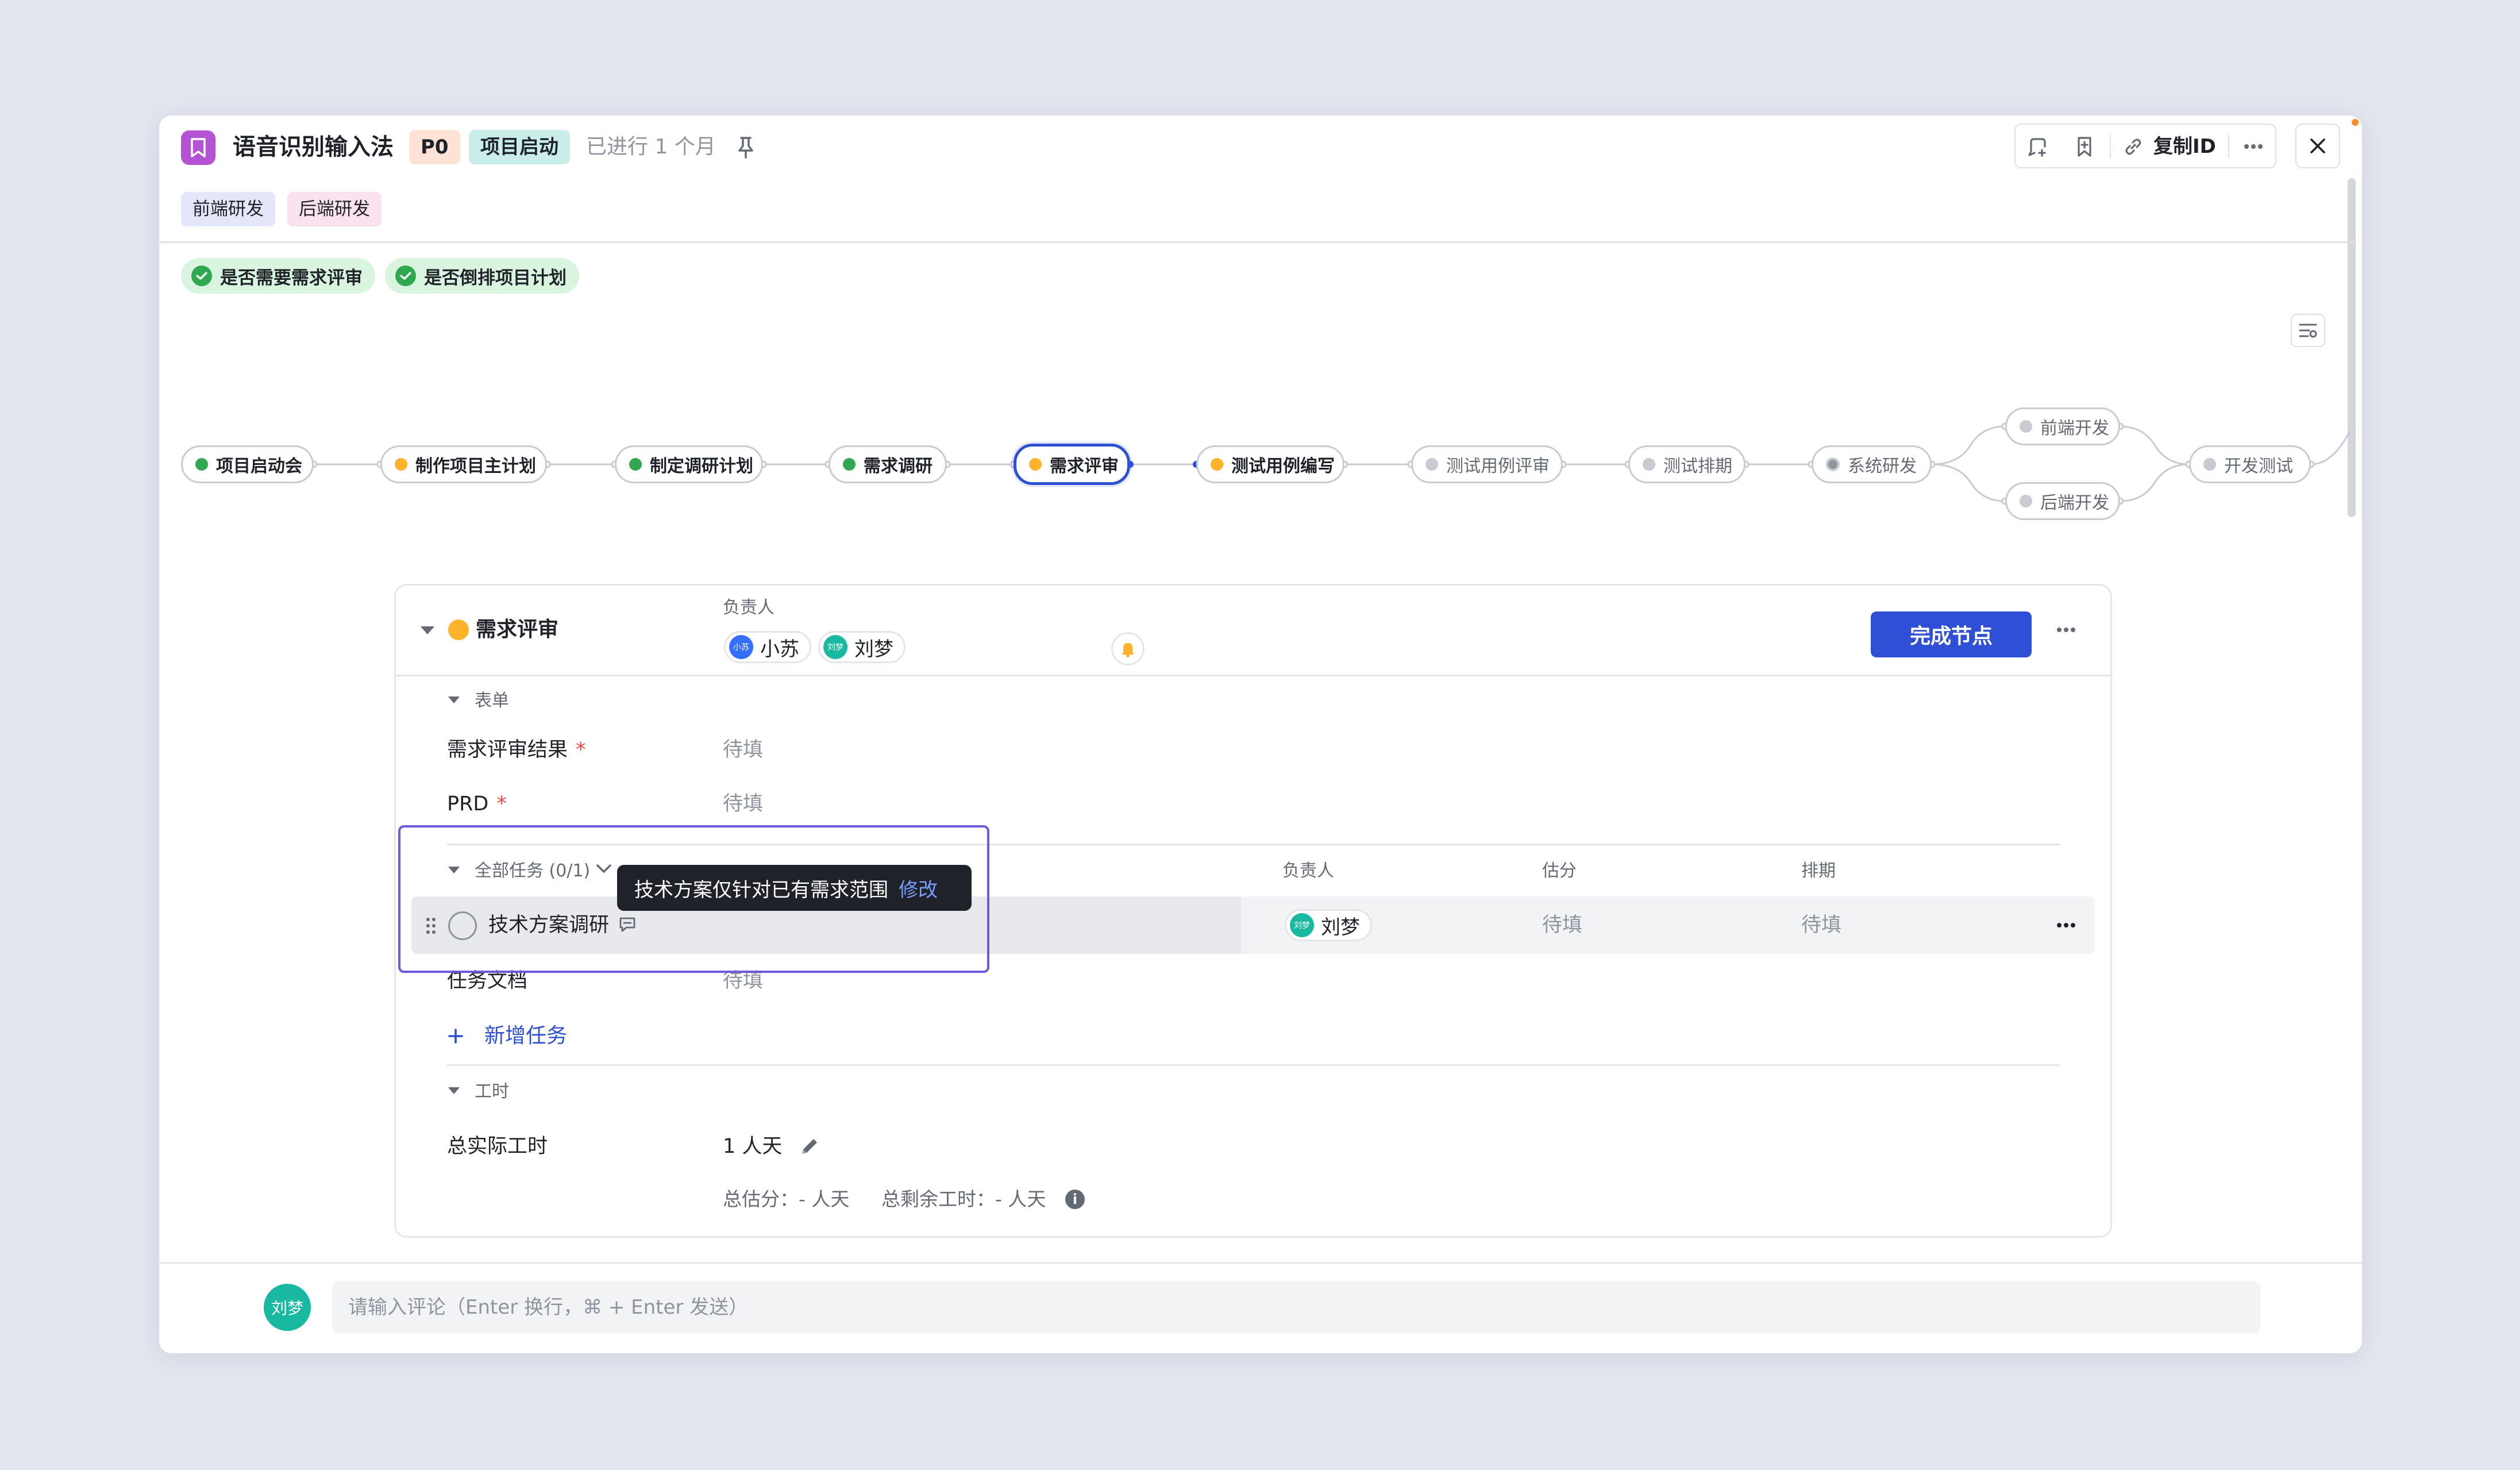  Describe the element at coordinates (741, 647) in the screenshot. I see `avatar: 小苏` at that location.